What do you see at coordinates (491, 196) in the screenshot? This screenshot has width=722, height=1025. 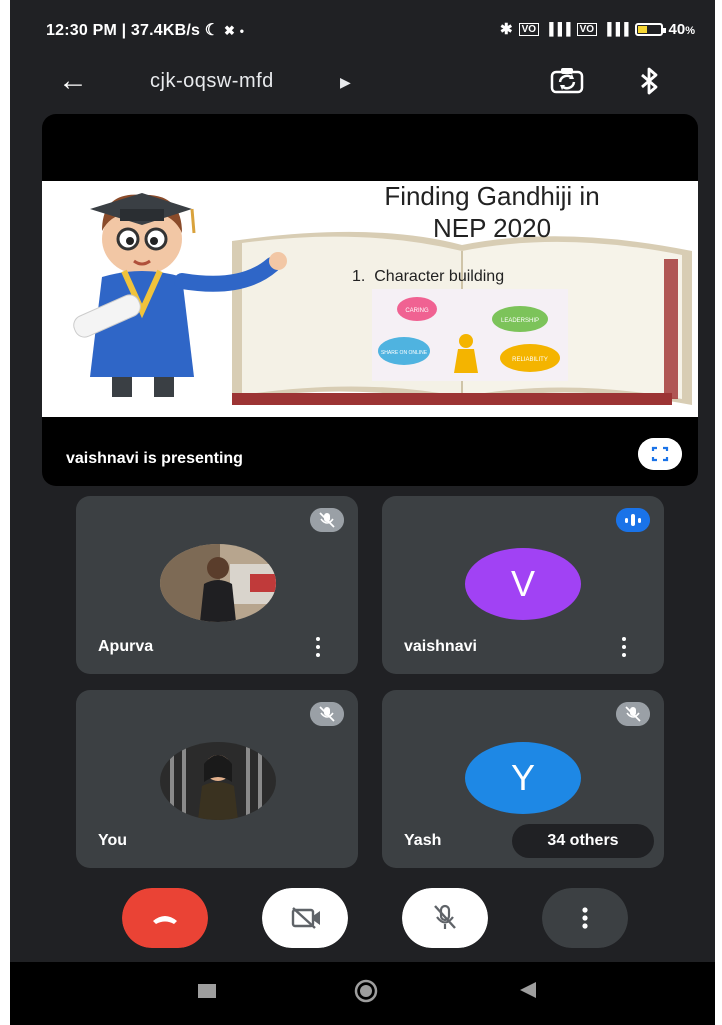 I see `slide-title-line-1: Finding Gandhiji in` at bounding box center [491, 196].